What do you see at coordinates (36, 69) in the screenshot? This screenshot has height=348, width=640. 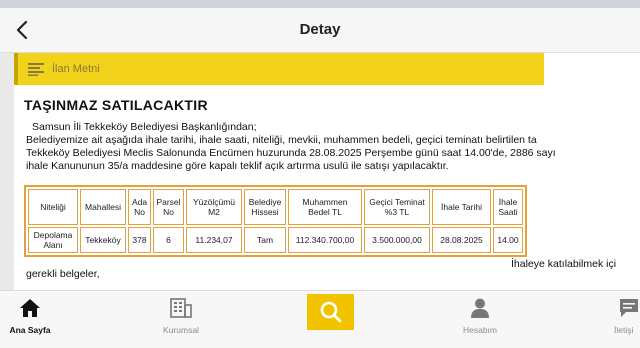 I see `text-lines-icon` at bounding box center [36, 69].